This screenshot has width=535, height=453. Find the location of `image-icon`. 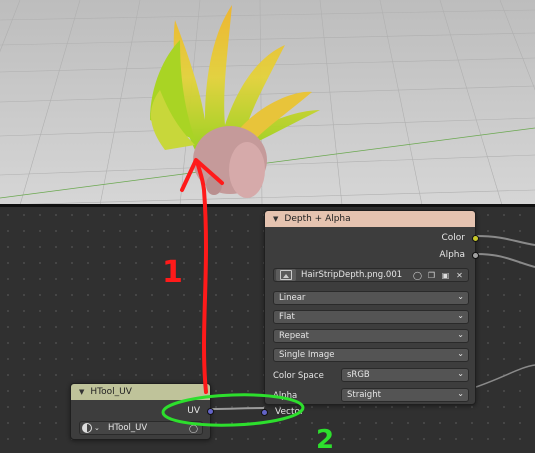

image-icon is located at coordinates (286, 275).